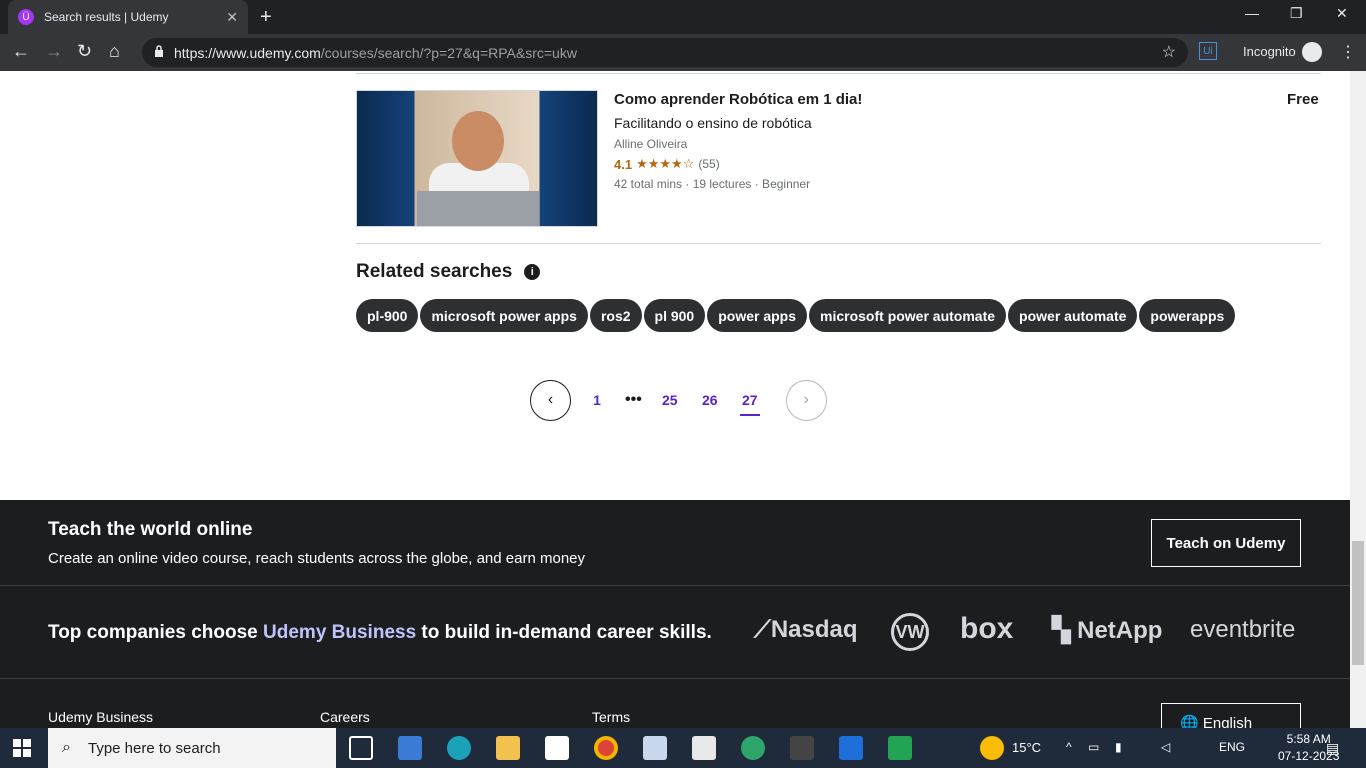 Image resolution: width=1366 pixels, height=768 pixels. I want to click on play-app-icon, so click(900, 748).